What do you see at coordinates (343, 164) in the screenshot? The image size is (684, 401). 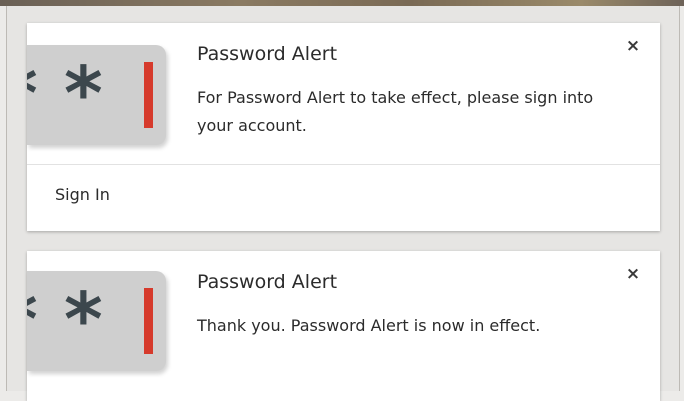 I see `divider` at bounding box center [343, 164].